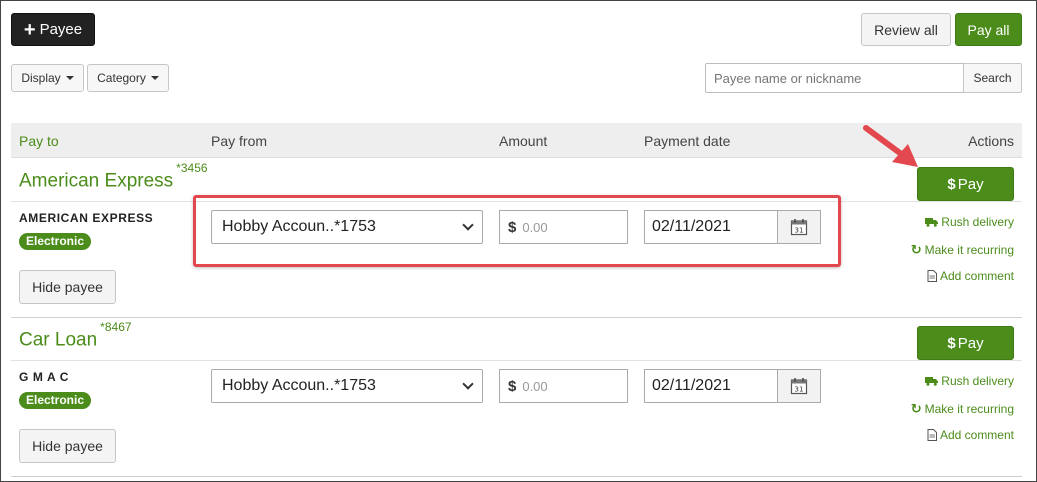 Image resolution: width=1037 pixels, height=482 pixels. I want to click on review-all-label: Review all, so click(906, 29).